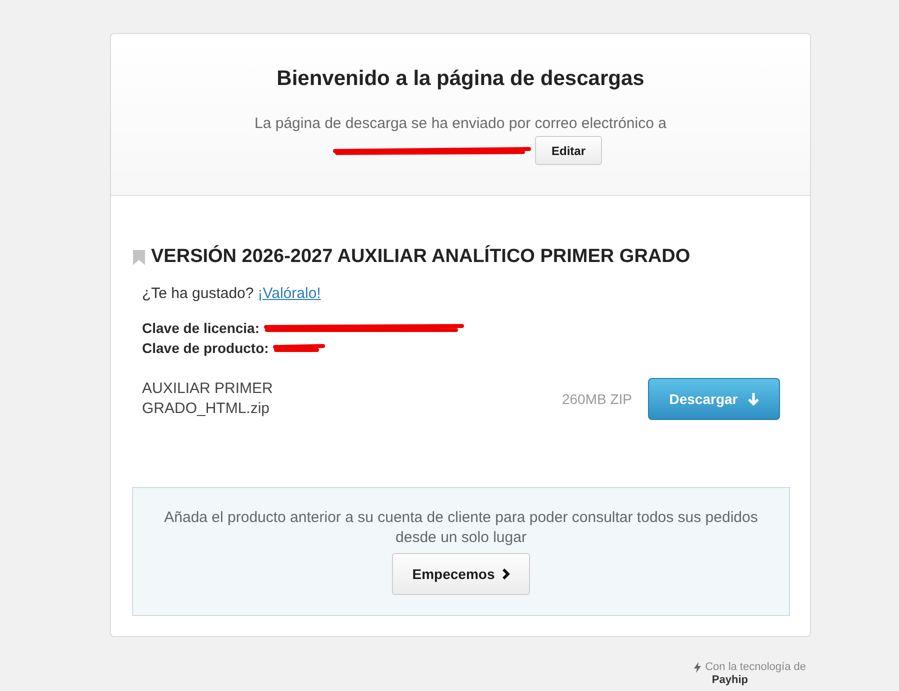 The height and width of the screenshot is (691, 899). What do you see at coordinates (298, 348) in the screenshot?
I see `redaction-scribble` at bounding box center [298, 348].